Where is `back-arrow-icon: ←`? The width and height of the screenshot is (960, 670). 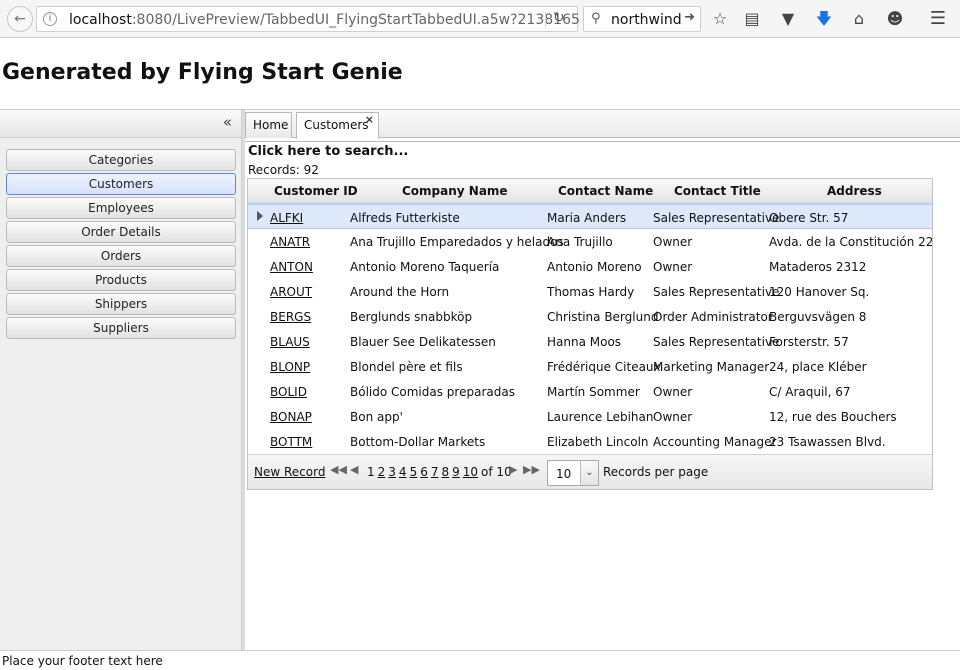 back-arrow-icon: ← is located at coordinates (20, 19).